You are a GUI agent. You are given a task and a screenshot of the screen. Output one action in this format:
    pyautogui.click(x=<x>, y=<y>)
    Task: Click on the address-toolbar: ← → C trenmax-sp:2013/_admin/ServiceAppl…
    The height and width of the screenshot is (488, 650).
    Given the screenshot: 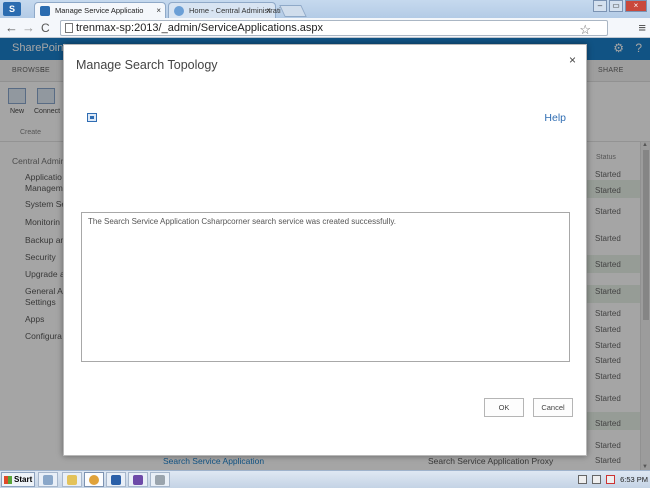 What is the action you would take?
    pyautogui.click(x=325, y=28)
    